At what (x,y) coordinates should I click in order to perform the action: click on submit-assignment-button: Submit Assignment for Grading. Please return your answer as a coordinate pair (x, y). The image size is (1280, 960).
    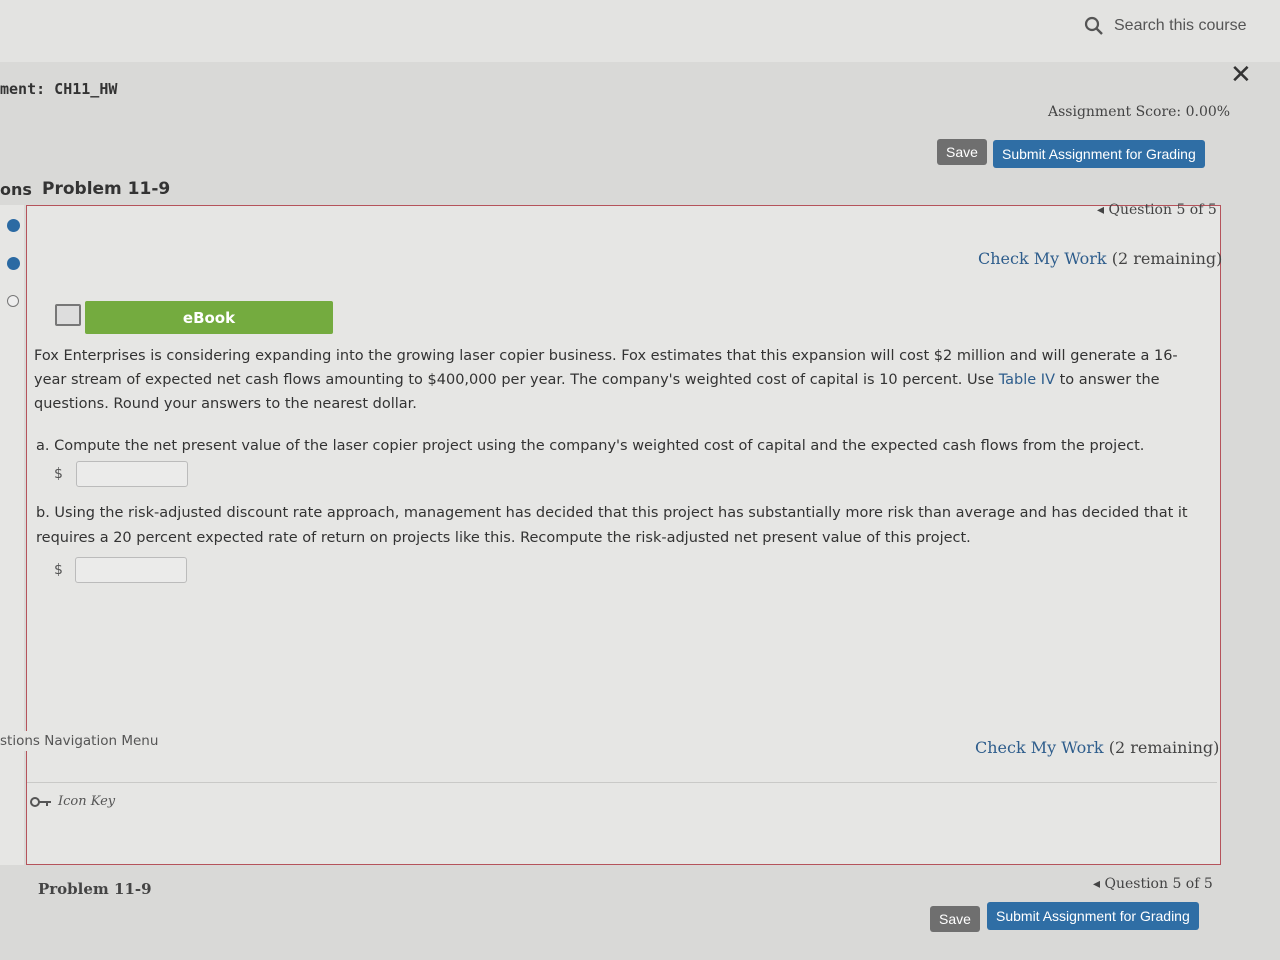
    Looking at the image, I should click on (1099, 154).